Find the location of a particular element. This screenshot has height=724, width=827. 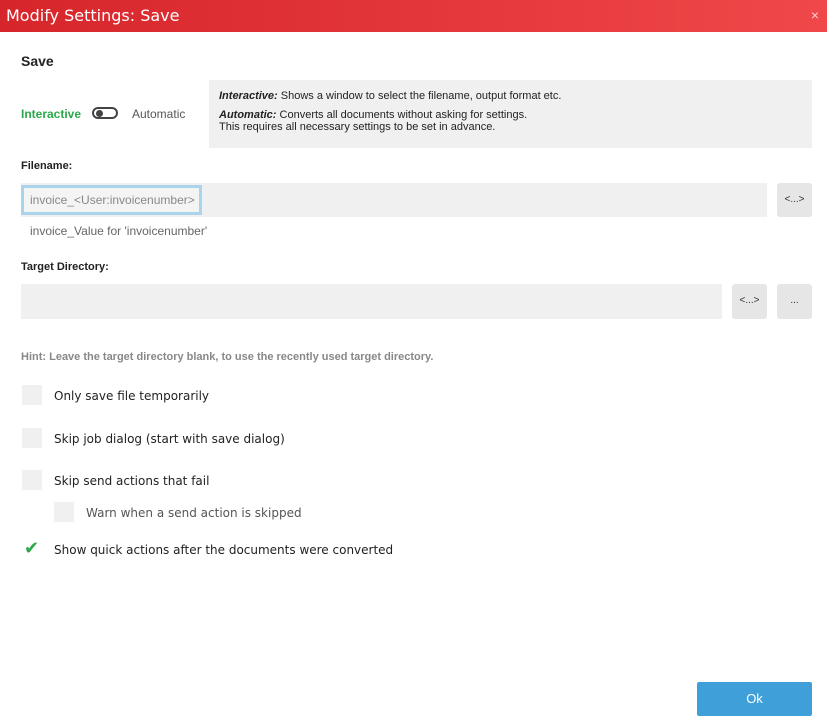

only-temp-label: Only save file temporarily is located at coordinates (131, 396).